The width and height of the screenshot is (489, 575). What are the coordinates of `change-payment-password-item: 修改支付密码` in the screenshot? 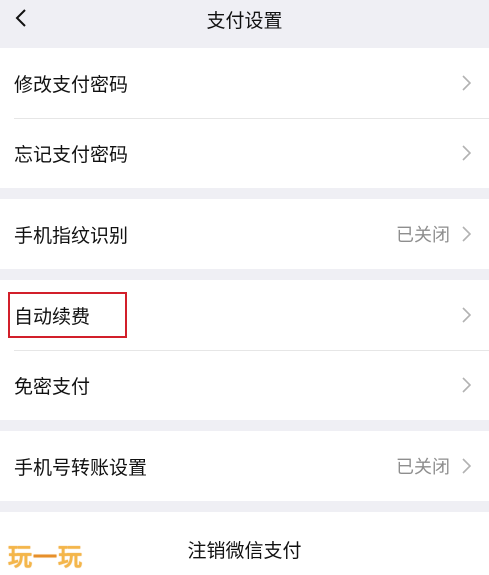 It's located at (244, 83).